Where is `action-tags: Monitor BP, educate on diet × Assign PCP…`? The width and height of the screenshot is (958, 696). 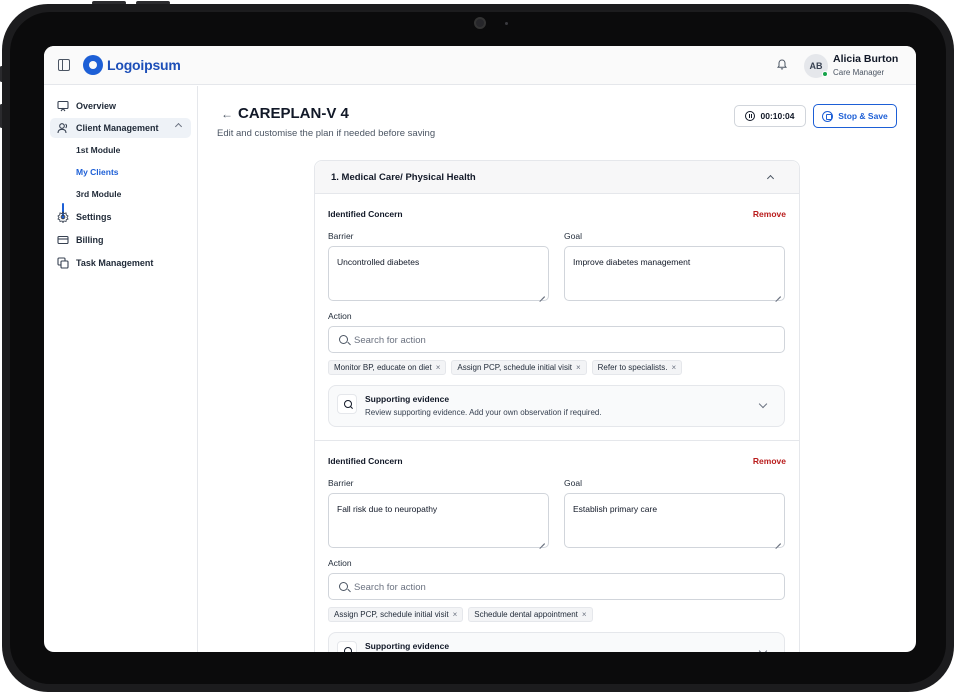
action-tags: Monitor BP, educate on diet × Assign PCP… is located at coordinates (505, 367).